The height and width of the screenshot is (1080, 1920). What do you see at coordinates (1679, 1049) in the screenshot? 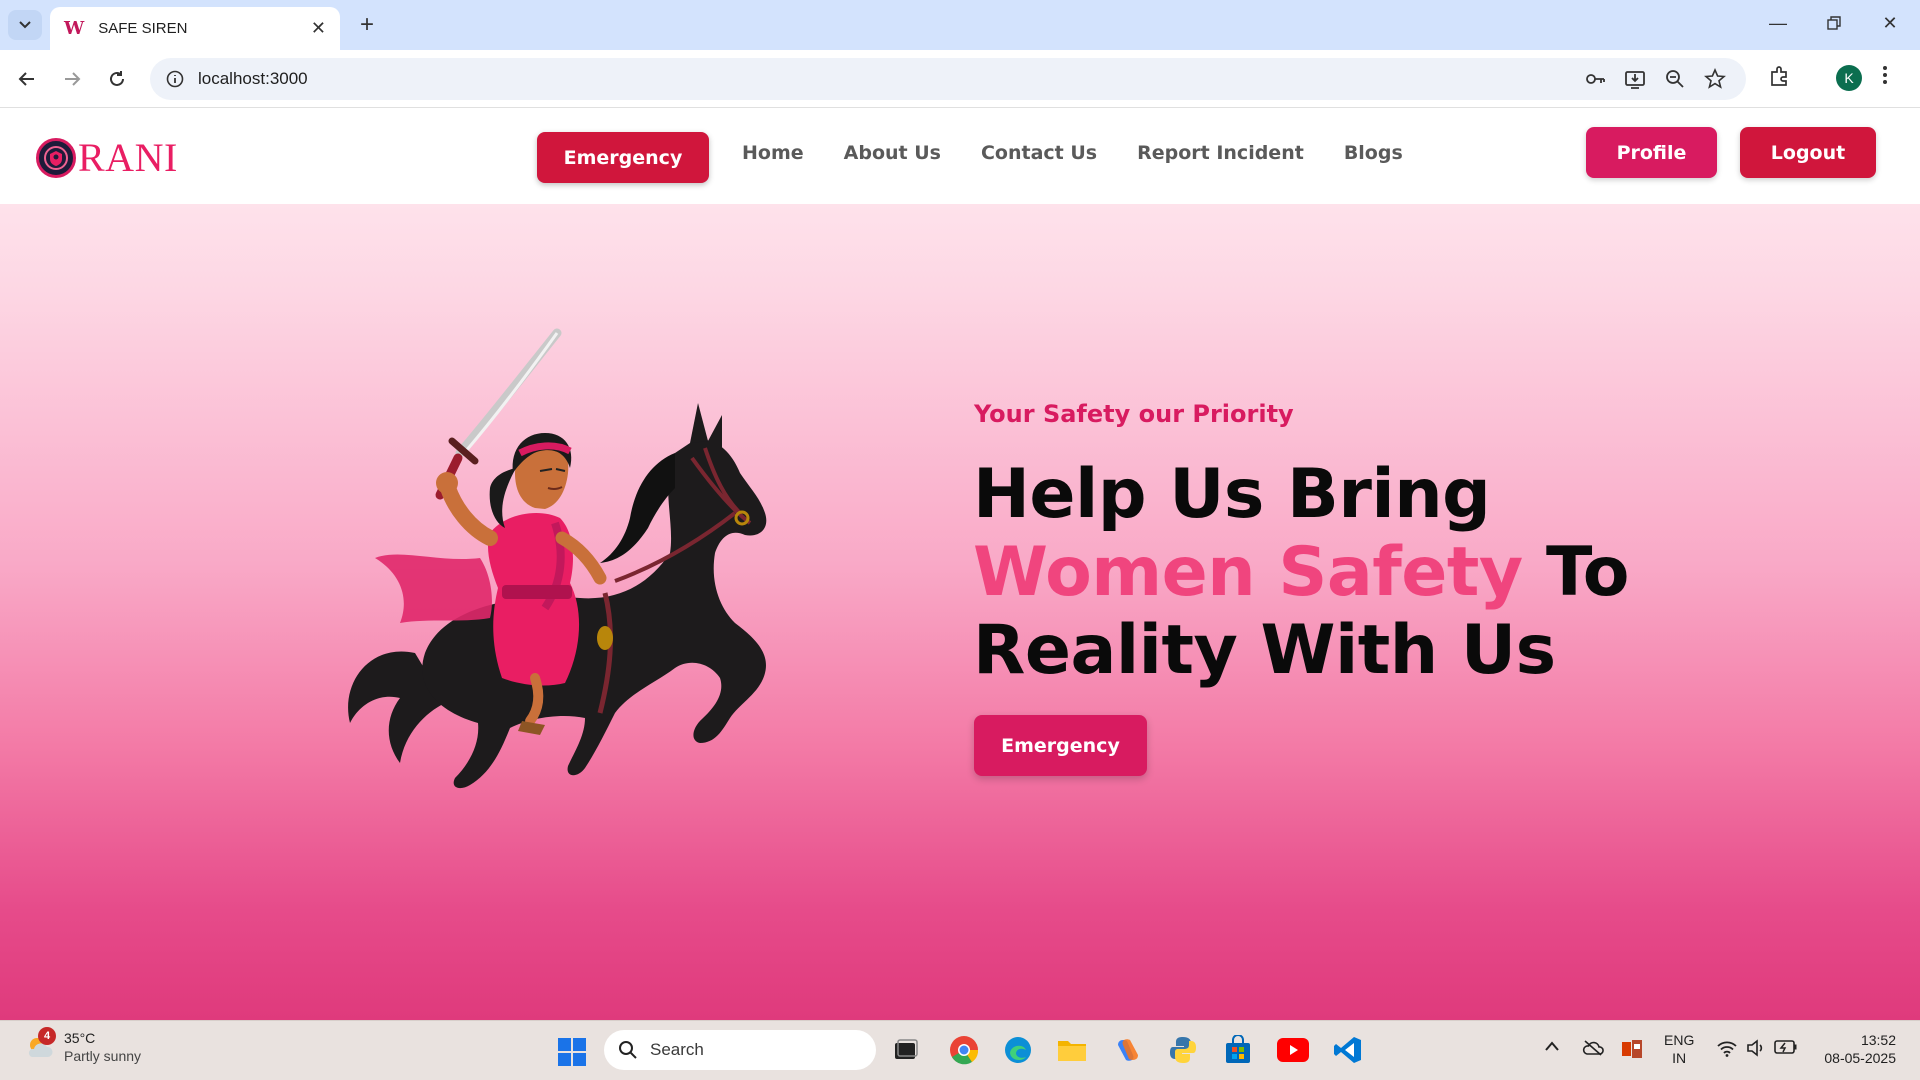
I see `input-language-indicator: ENG IN` at bounding box center [1679, 1049].